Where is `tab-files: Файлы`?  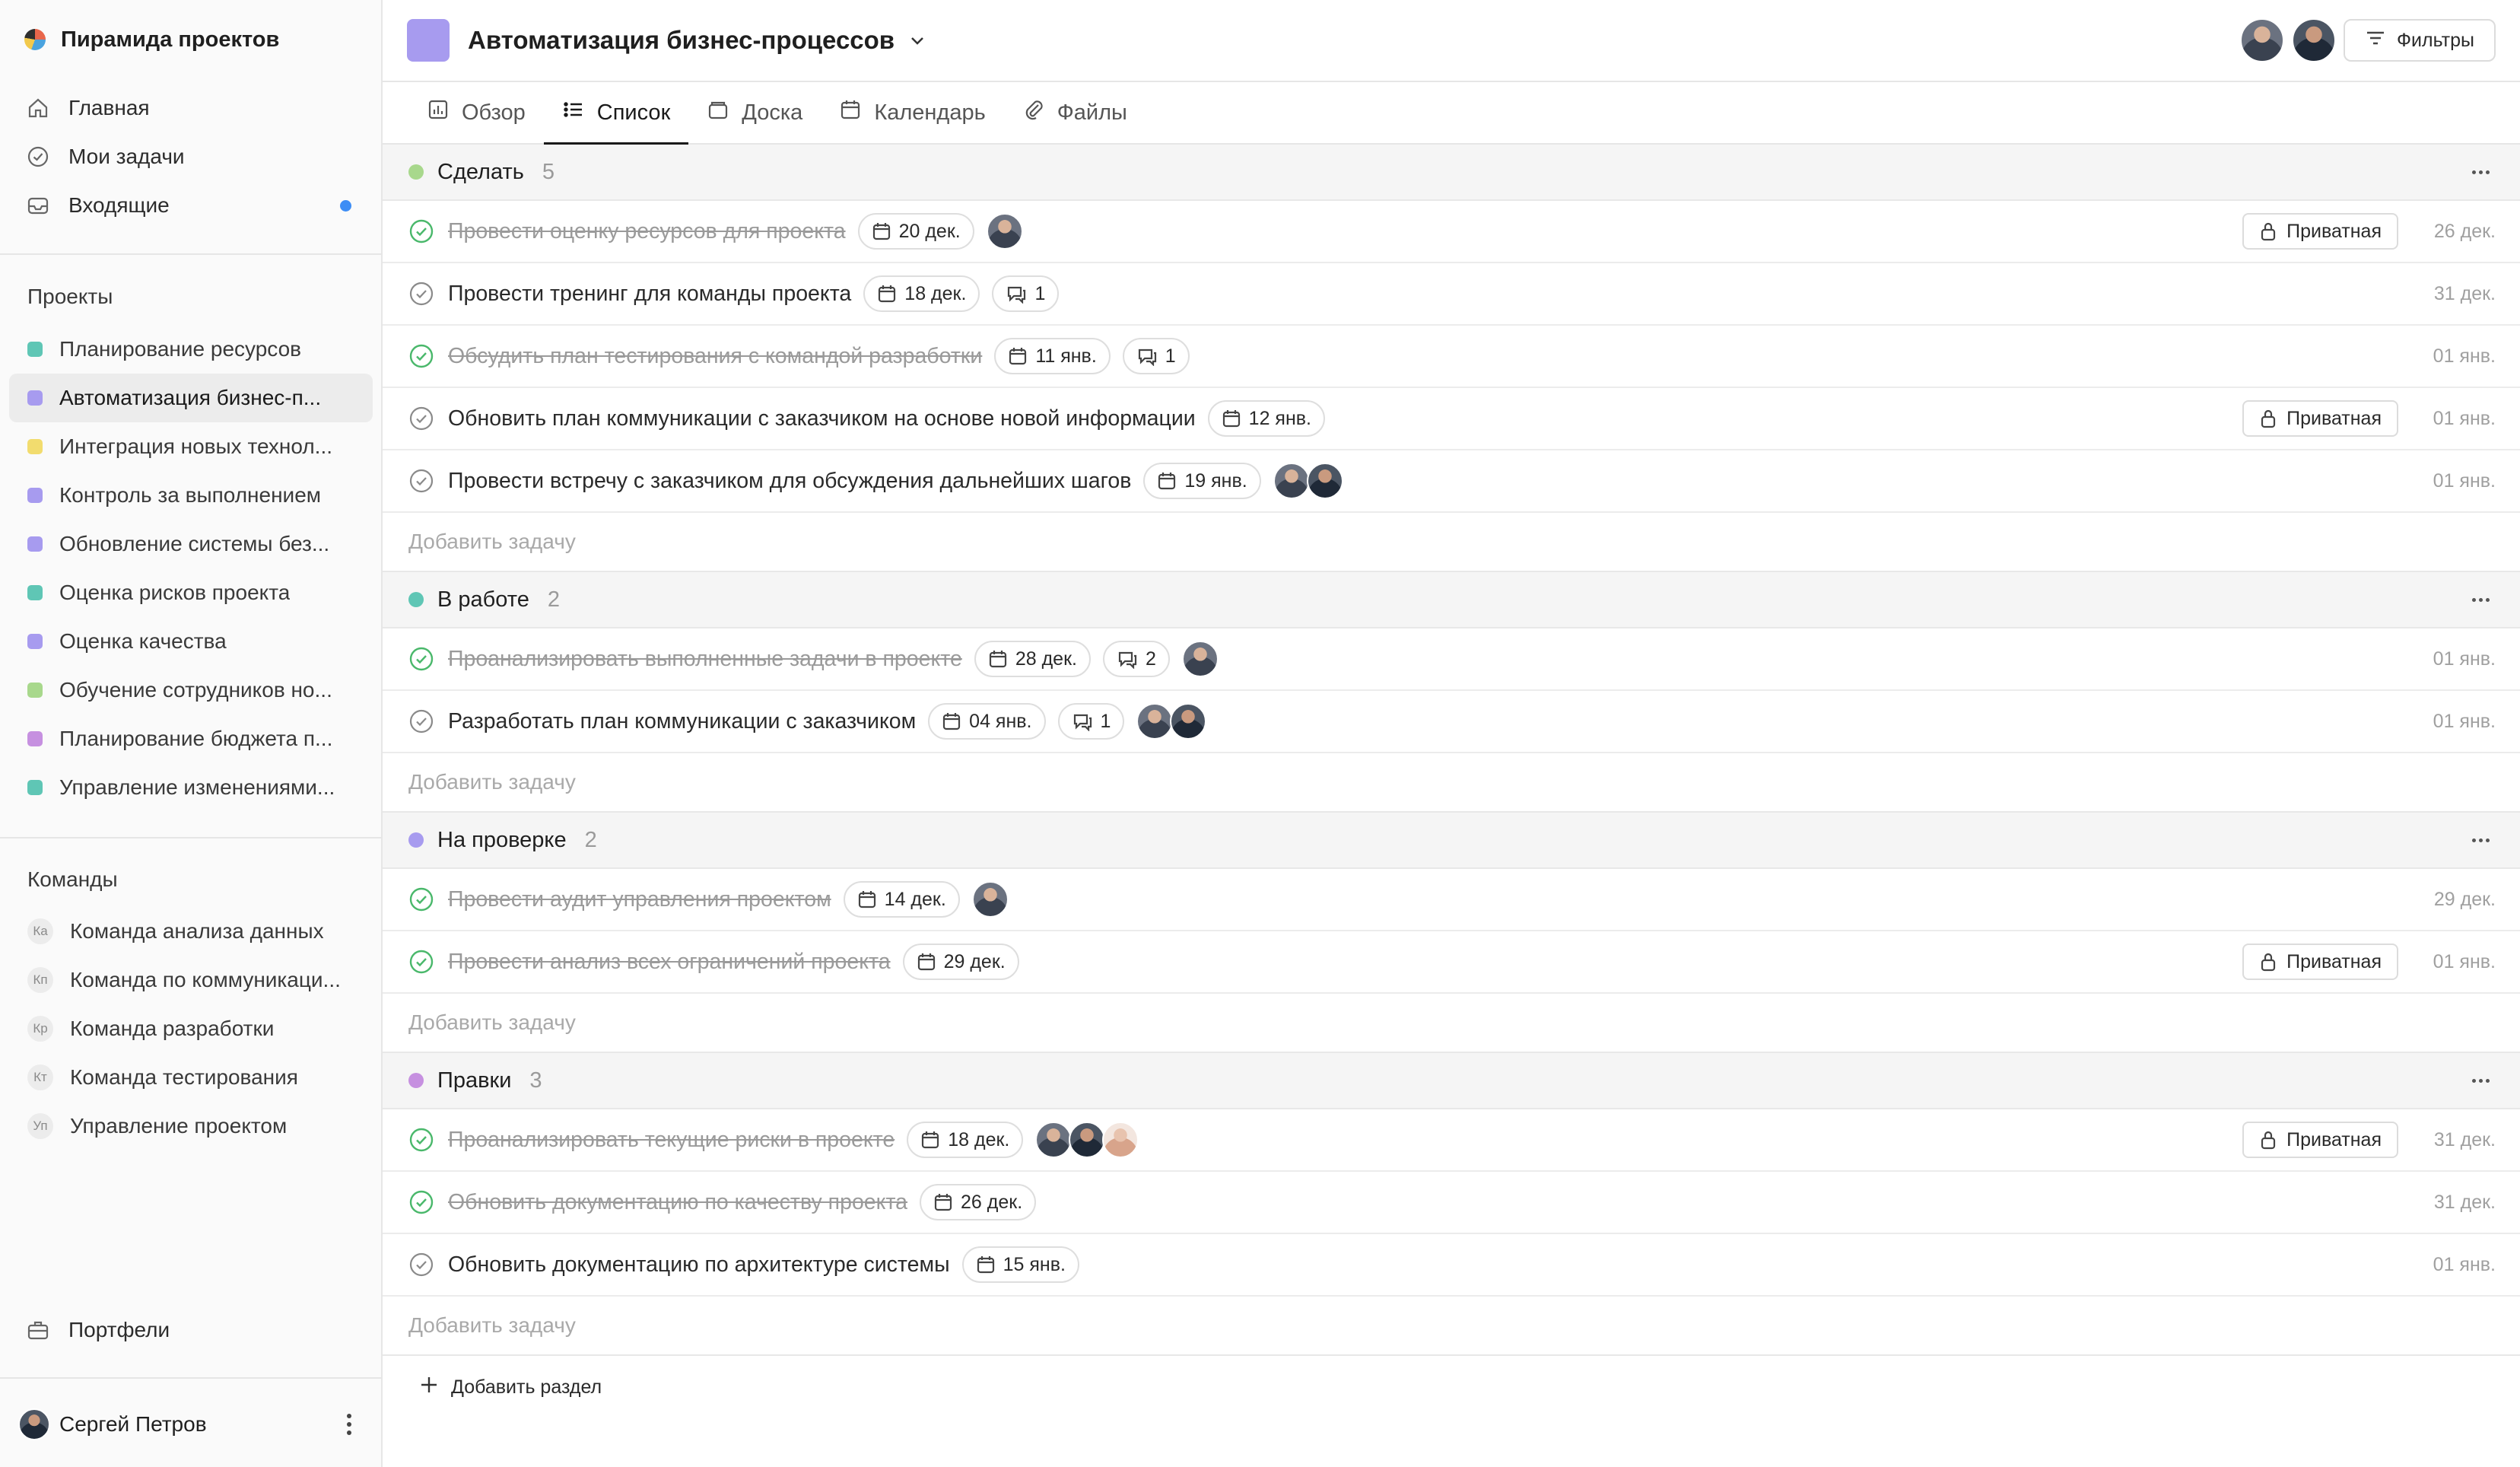
tab-files: Файлы is located at coordinates (1075, 112).